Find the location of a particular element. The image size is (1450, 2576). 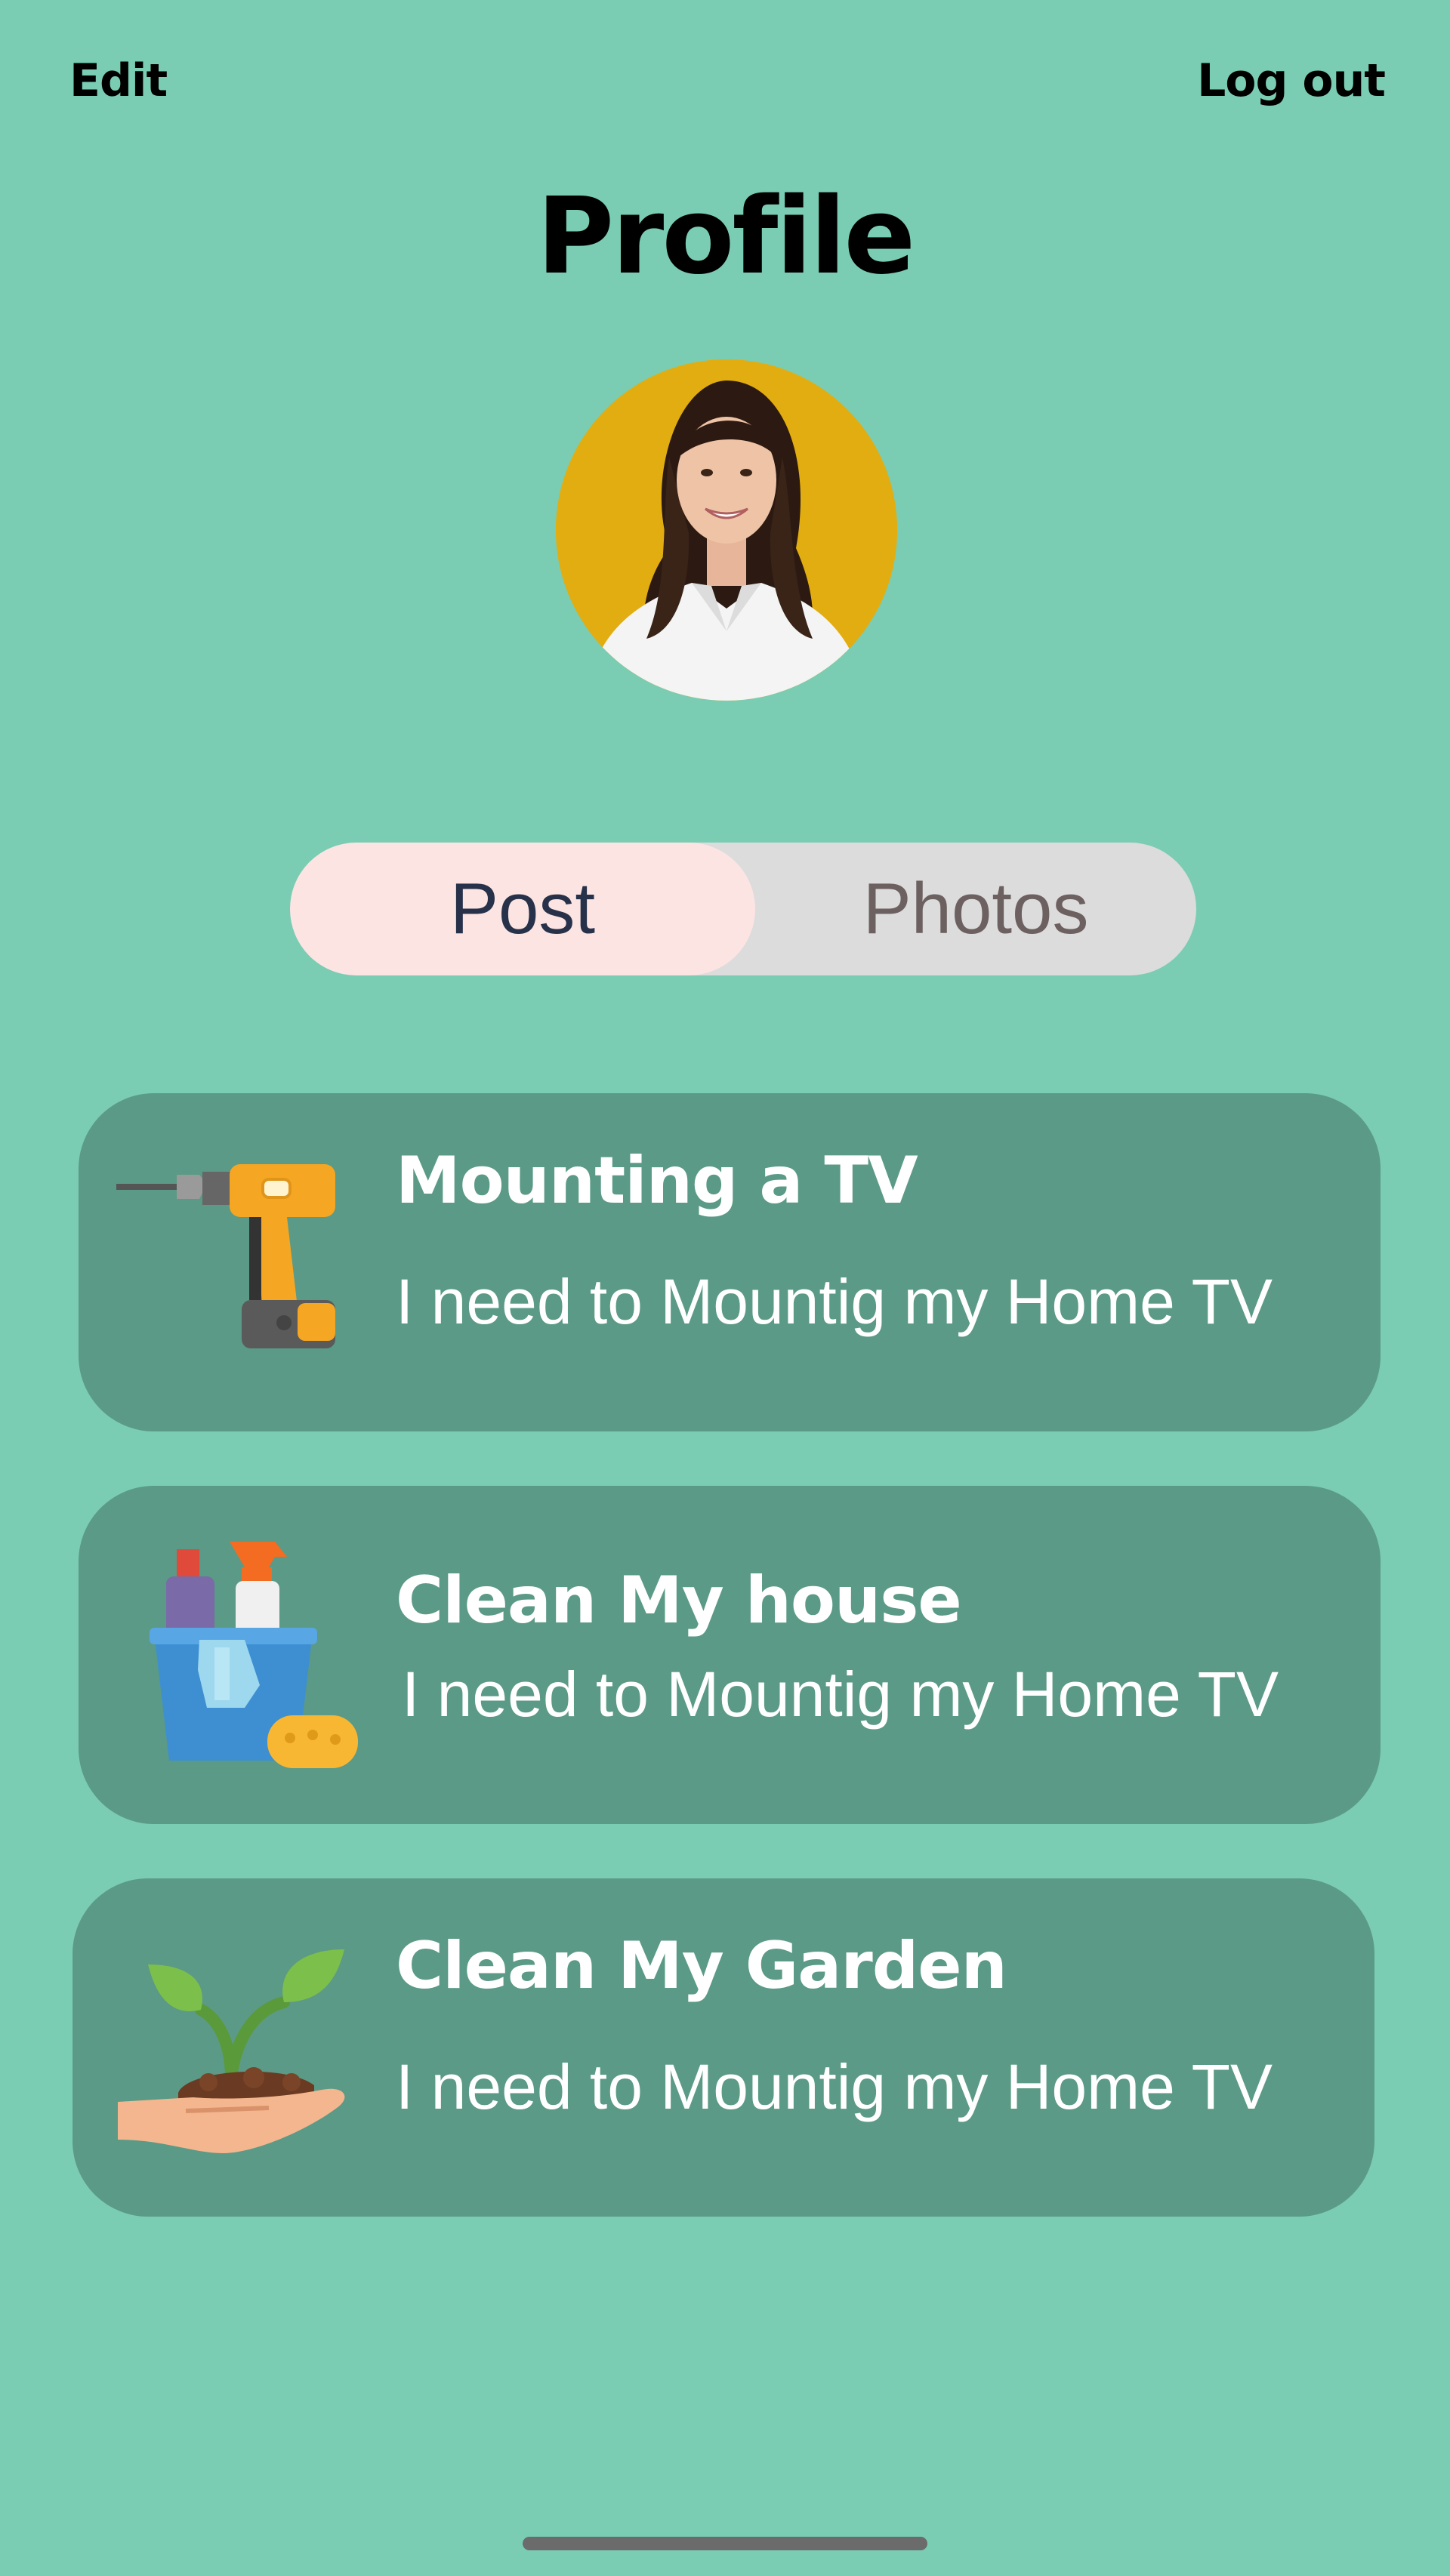

drill-icon is located at coordinates (237, 1262).